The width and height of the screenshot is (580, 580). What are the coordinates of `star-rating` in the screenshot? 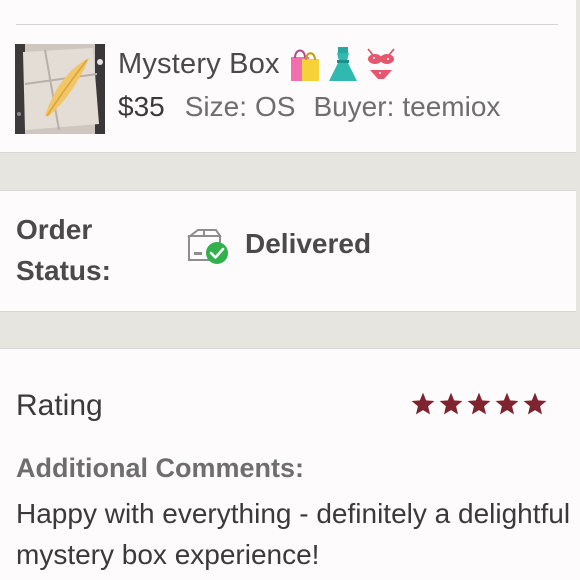 It's located at (479, 404).